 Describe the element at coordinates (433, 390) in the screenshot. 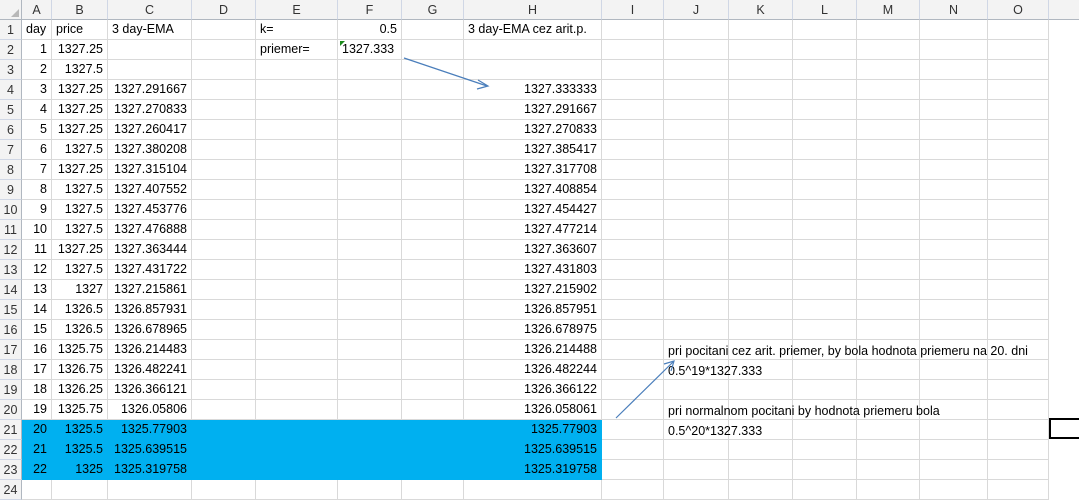

I see `cell-g19` at that location.